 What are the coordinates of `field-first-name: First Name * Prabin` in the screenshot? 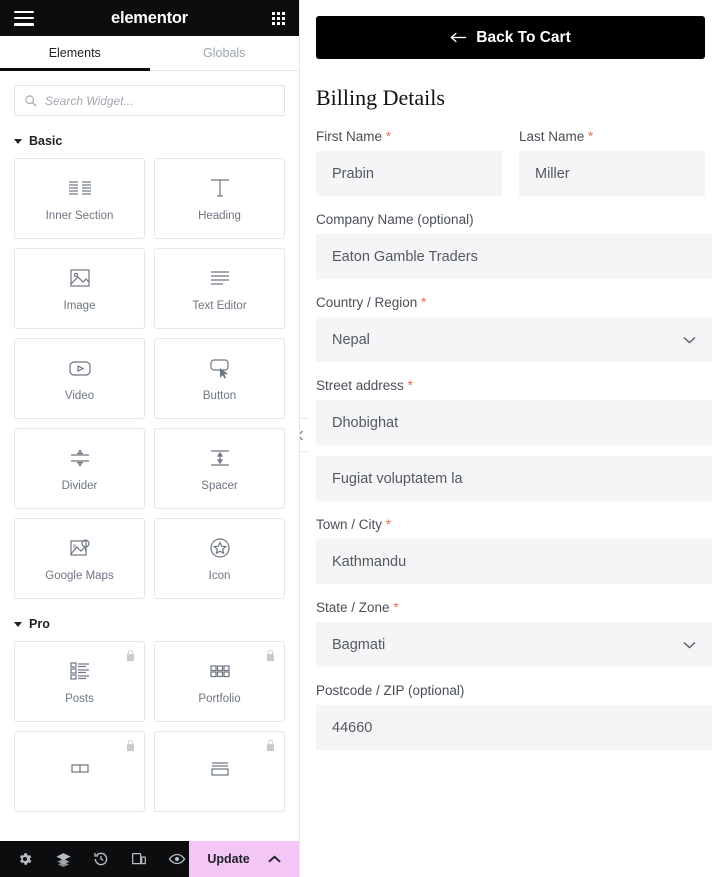 It's located at (409, 162).